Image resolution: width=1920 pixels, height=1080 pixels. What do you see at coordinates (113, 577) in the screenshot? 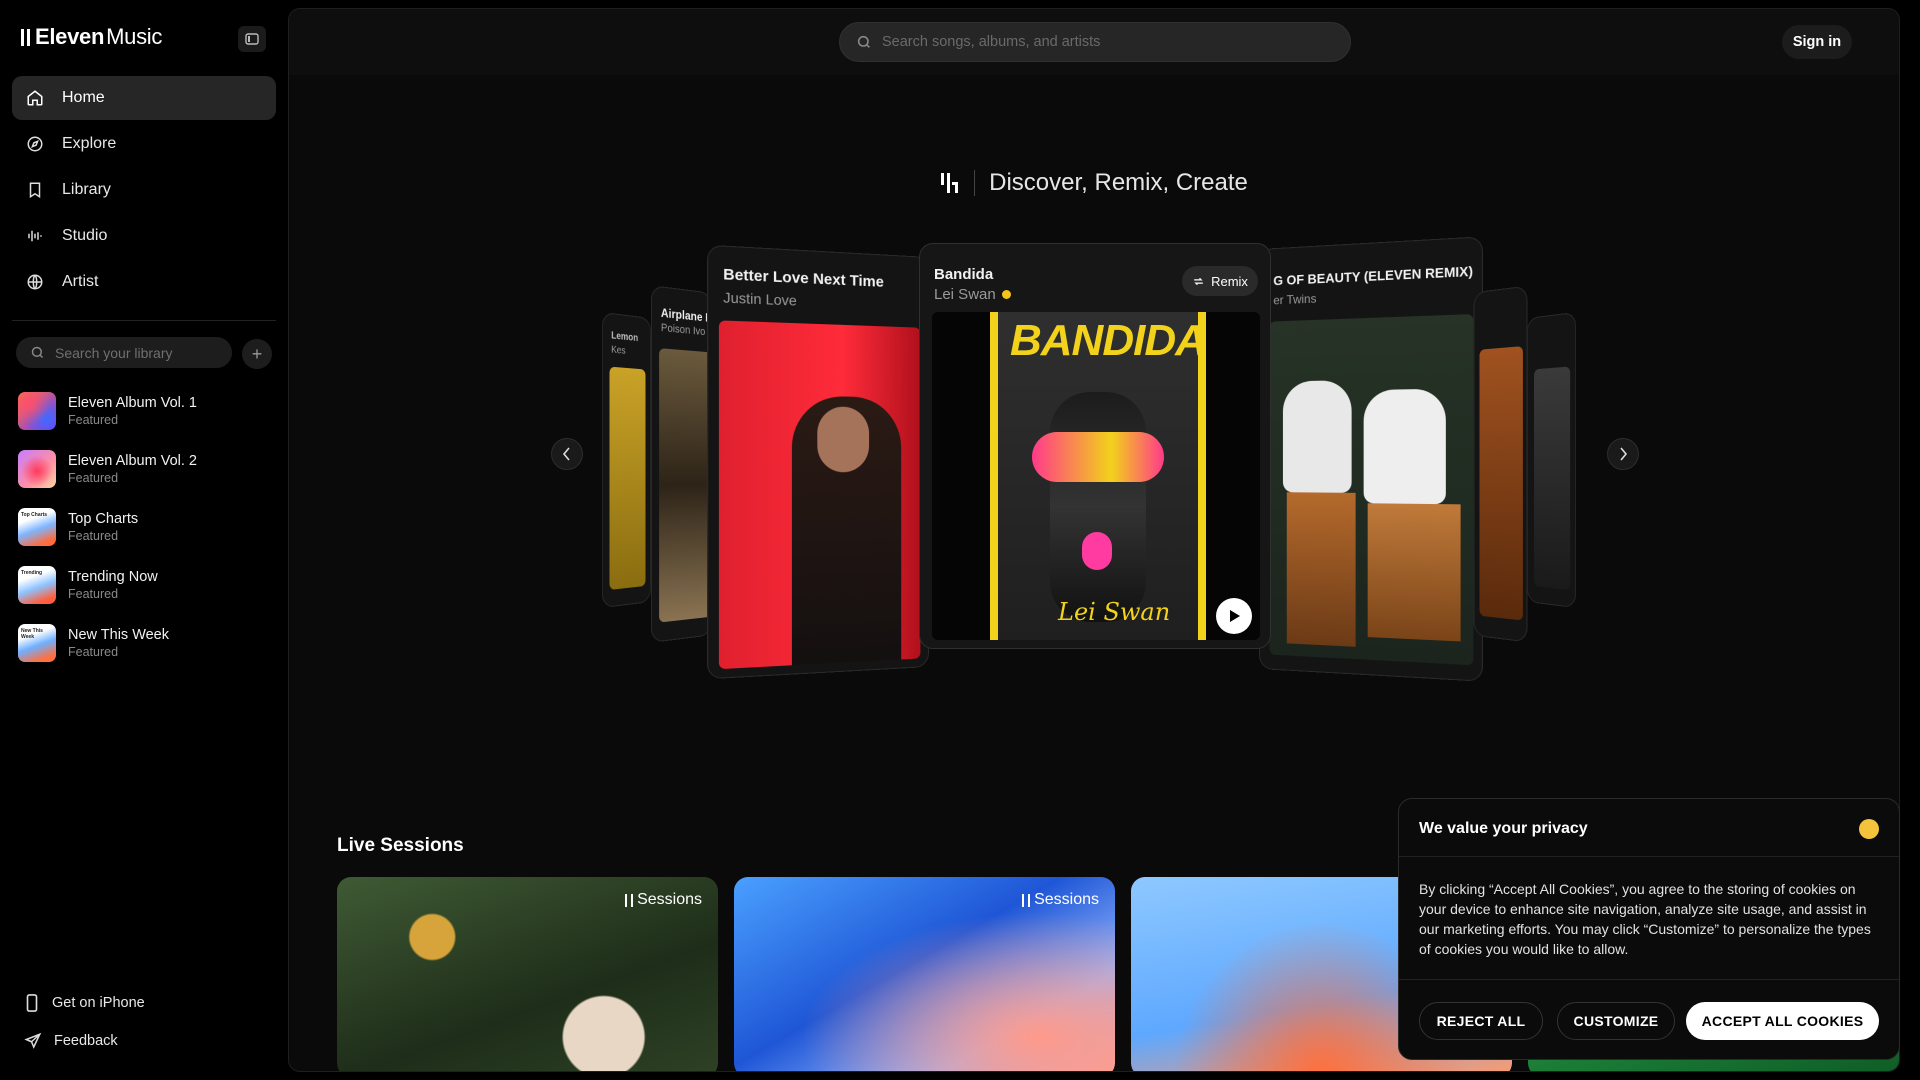
I see `list-item-title: Trending Now` at bounding box center [113, 577].